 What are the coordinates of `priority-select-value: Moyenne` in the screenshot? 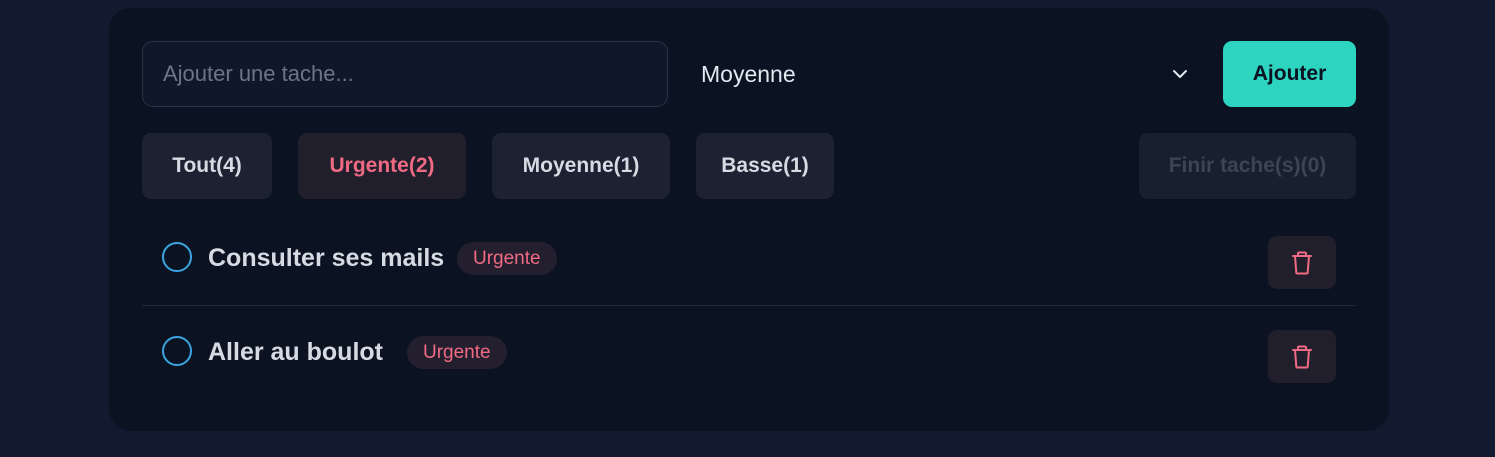 It's located at (748, 73).